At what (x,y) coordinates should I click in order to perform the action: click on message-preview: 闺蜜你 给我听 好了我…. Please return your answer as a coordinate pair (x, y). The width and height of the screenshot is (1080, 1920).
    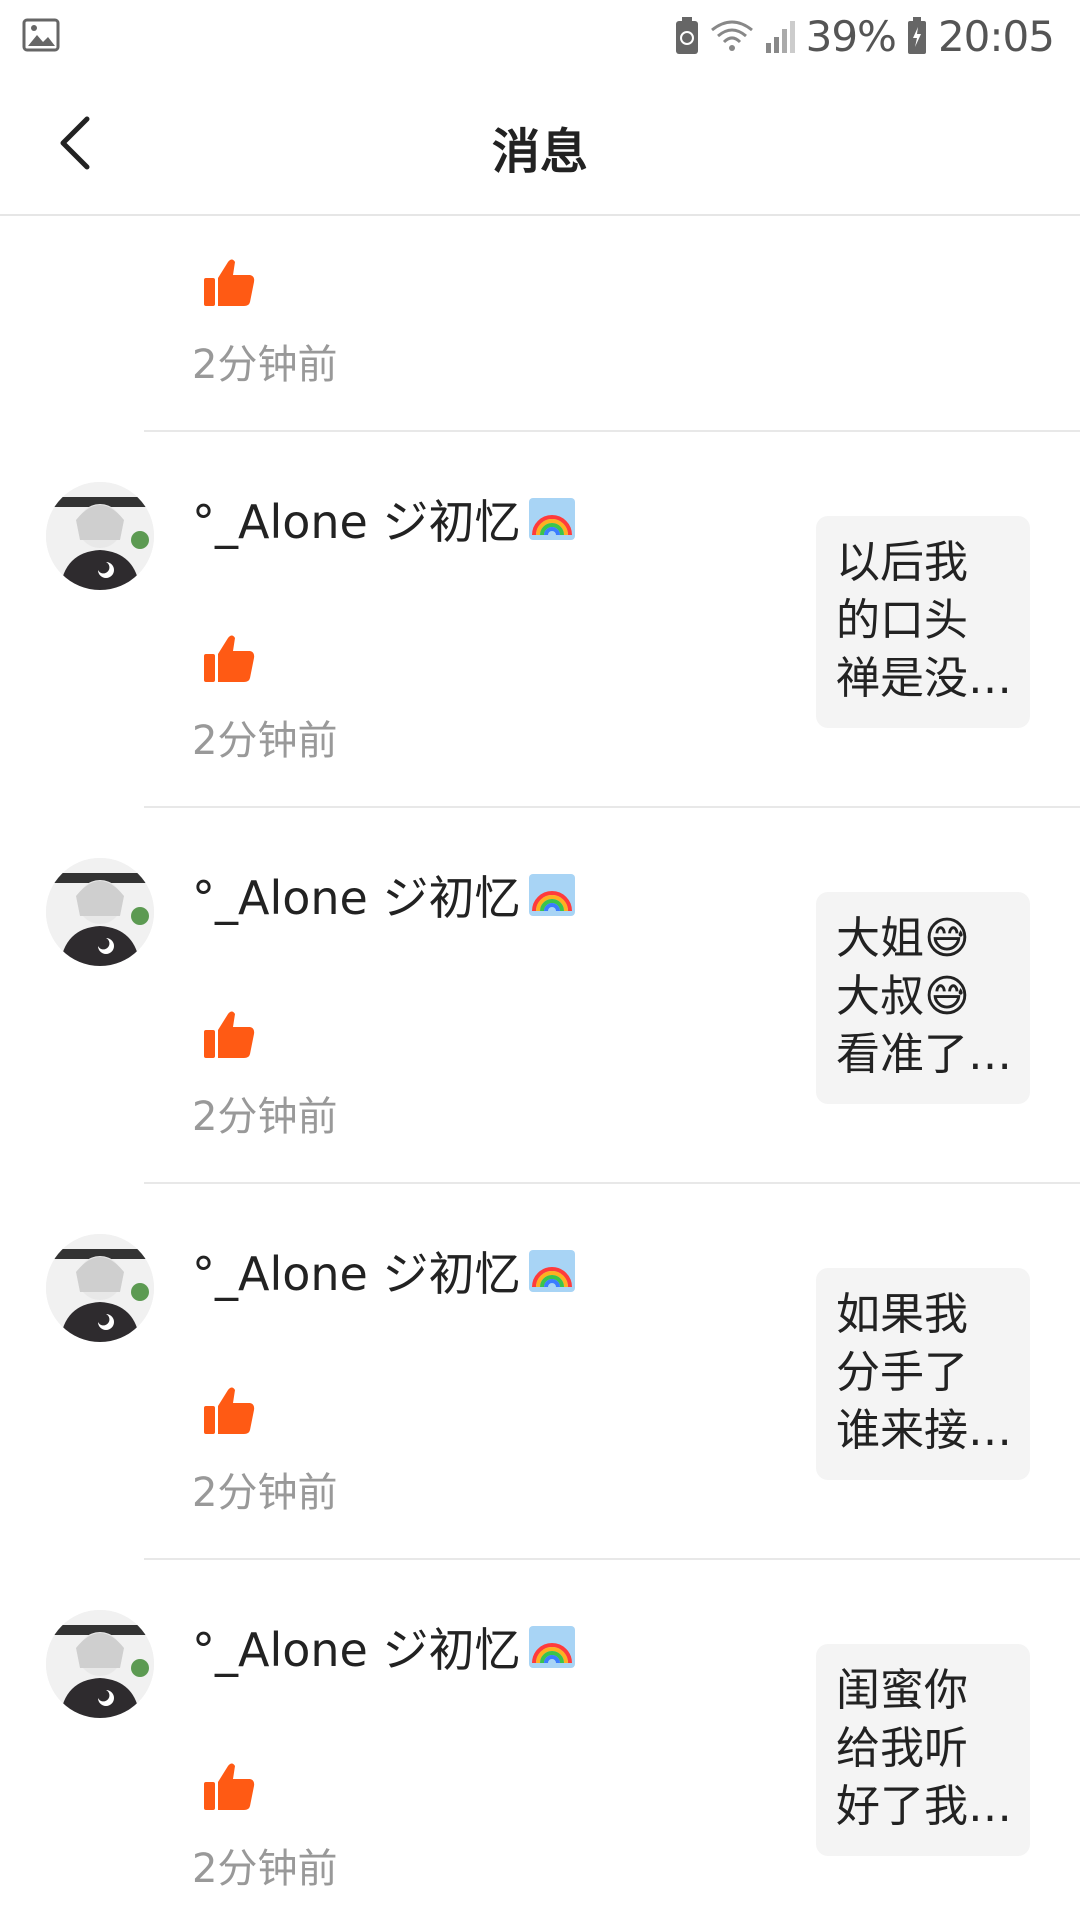
    Looking at the image, I should click on (923, 1750).